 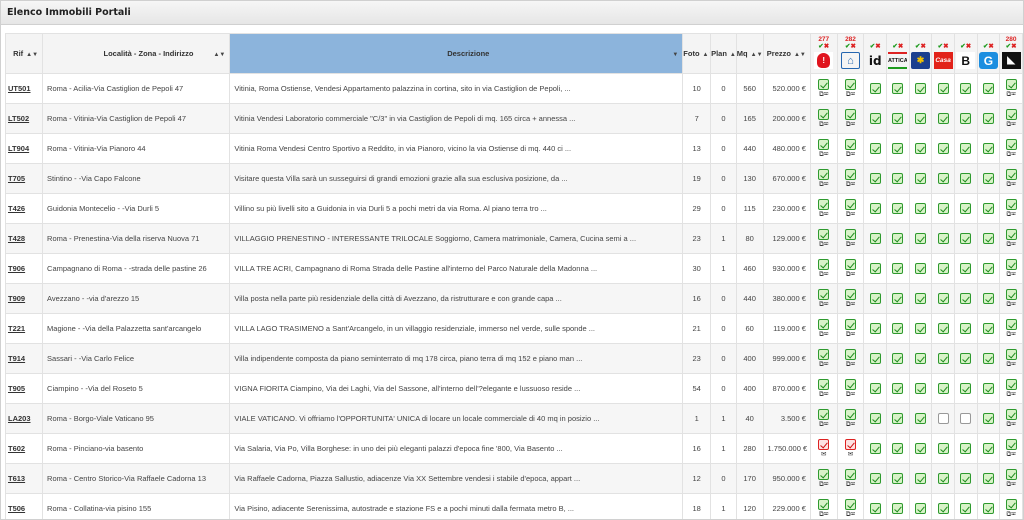 What do you see at coordinates (749, 53) in the screenshot?
I see `col-mq: Mq ▲▼` at bounding box center [749, 53].